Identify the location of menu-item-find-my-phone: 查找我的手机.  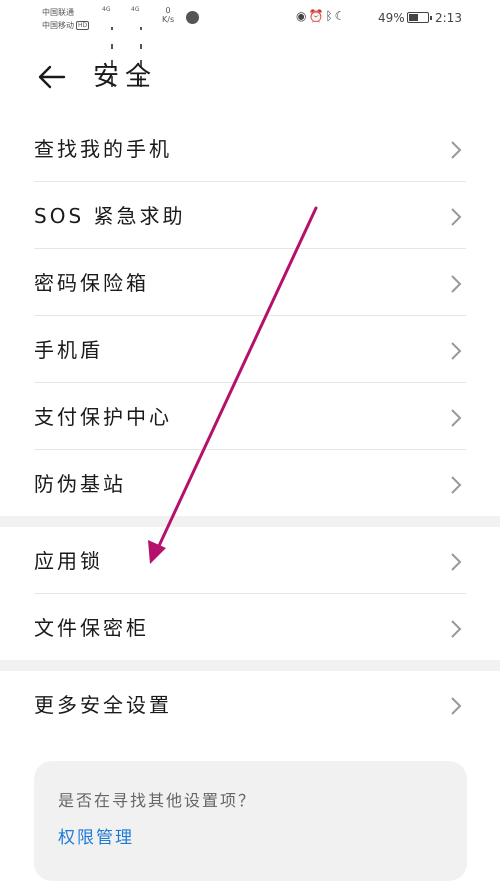
(250, 149).